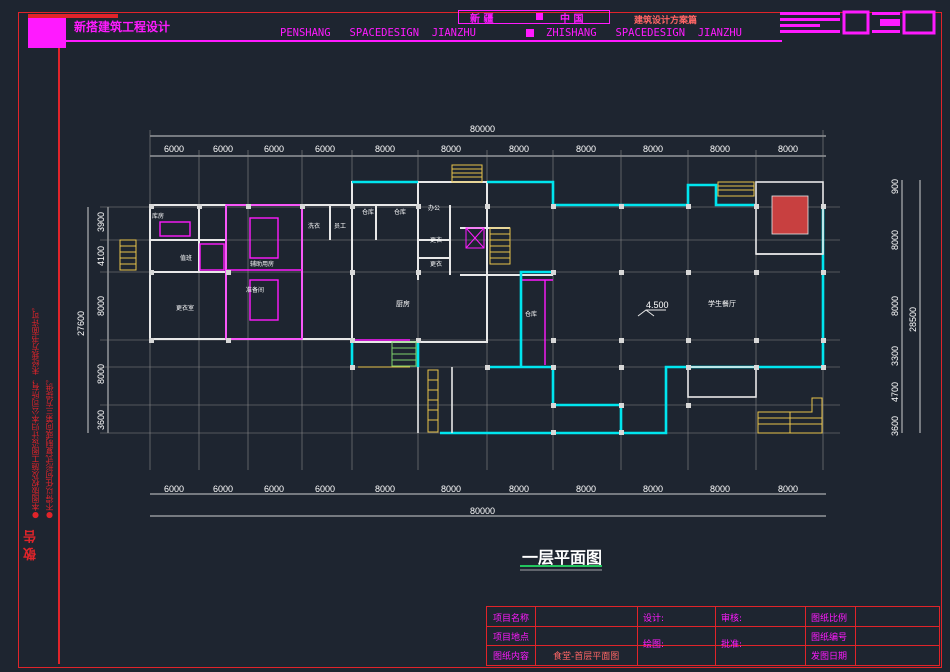 The image size is (950, 672). What do you see at coordinates (101, 256) in the screenshot?
I see `left-row-2: 4100` at bounding box center [101, 256].